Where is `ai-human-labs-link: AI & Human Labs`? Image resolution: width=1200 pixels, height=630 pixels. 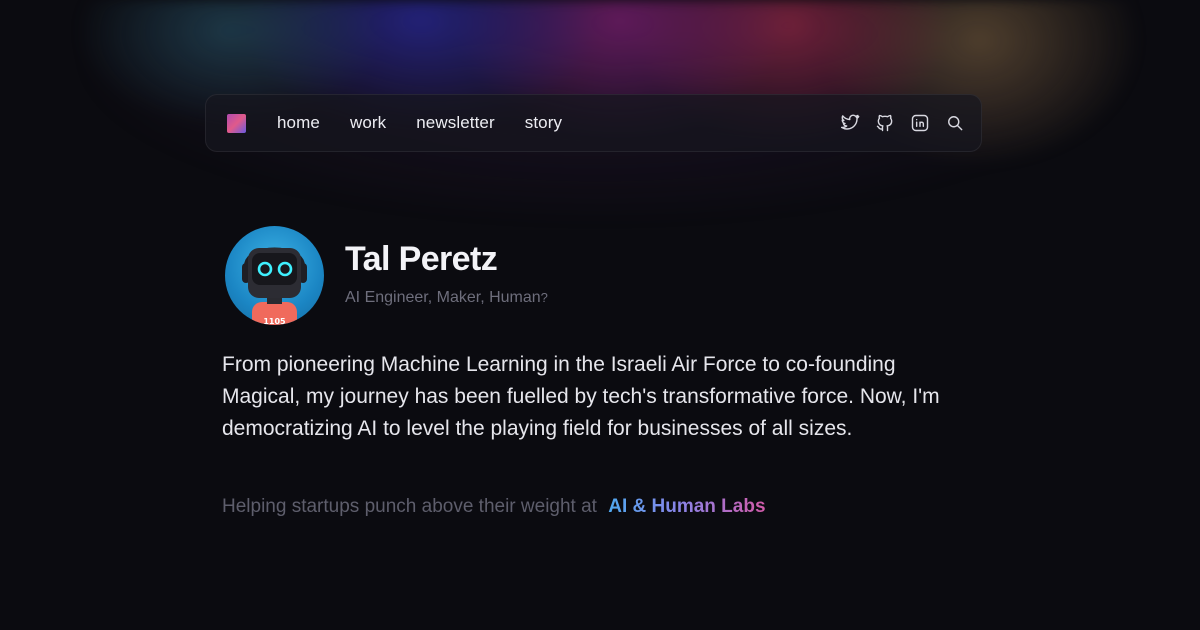 ai-human-labs-link: AI & Human Labs is located at coordinates (686, 506).